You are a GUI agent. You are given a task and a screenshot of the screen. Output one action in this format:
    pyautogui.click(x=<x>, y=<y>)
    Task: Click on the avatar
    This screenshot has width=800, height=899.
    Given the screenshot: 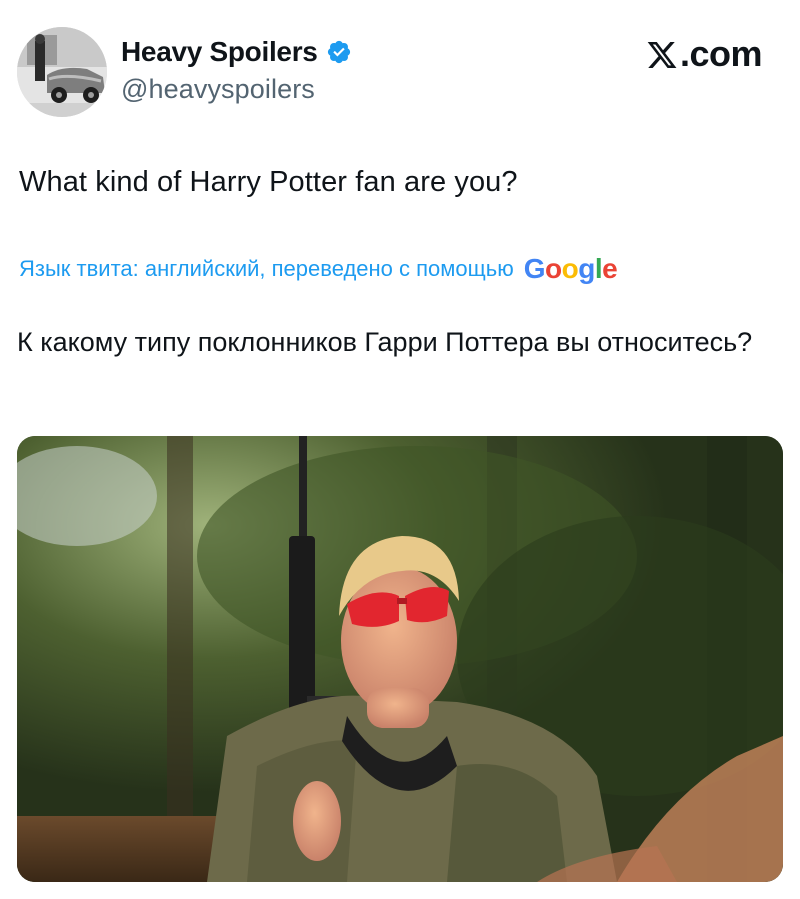 What is the action you would take?
    pyautogui.click(x=62, y=72)
    